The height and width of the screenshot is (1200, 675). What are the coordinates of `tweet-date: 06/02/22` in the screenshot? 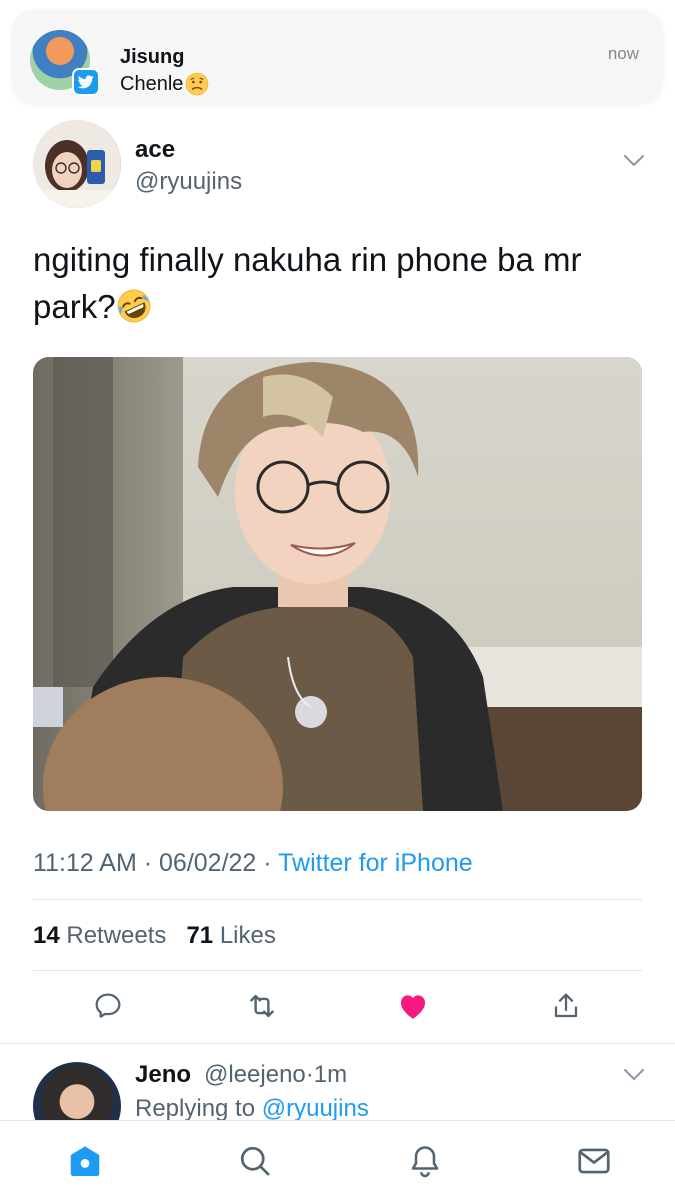 It's located at (208, 863).